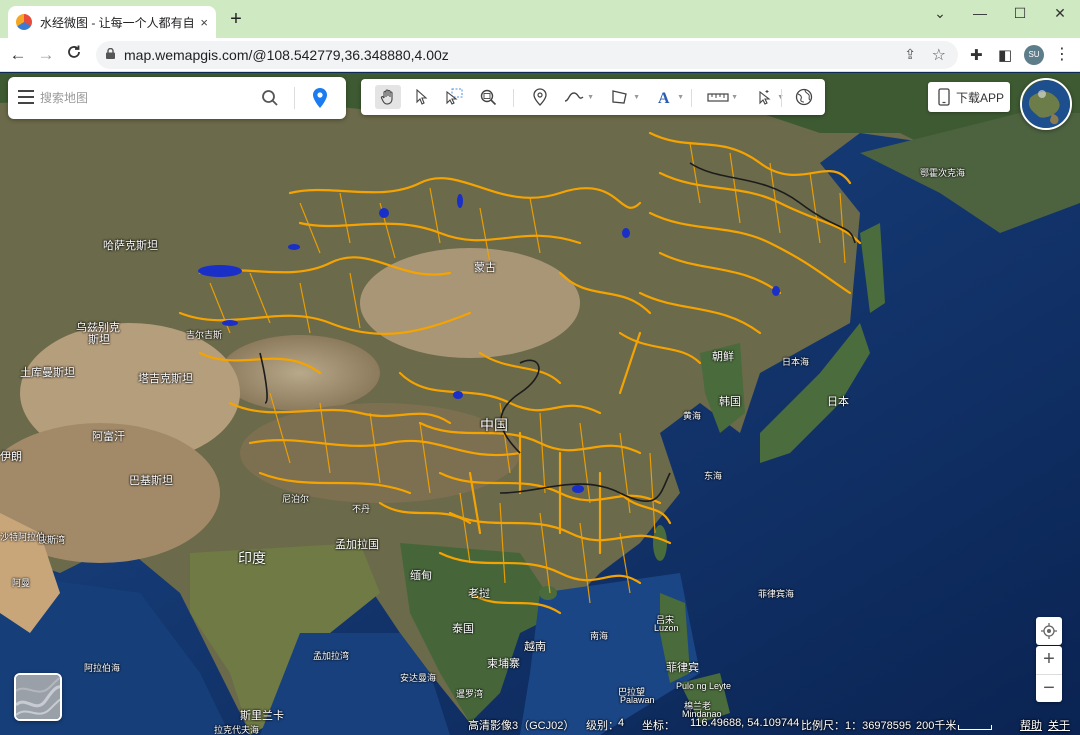 The width and height of the screenshot is (1080, 735). Describe the element at coordinates (975, 727) in the screenshot. I see `scale-bar` at that location.